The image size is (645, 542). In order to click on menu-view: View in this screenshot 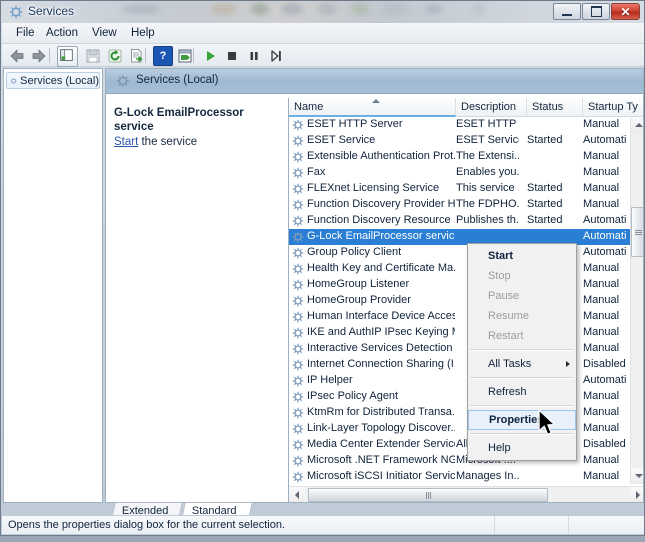, I will do `click(104, 33)`.